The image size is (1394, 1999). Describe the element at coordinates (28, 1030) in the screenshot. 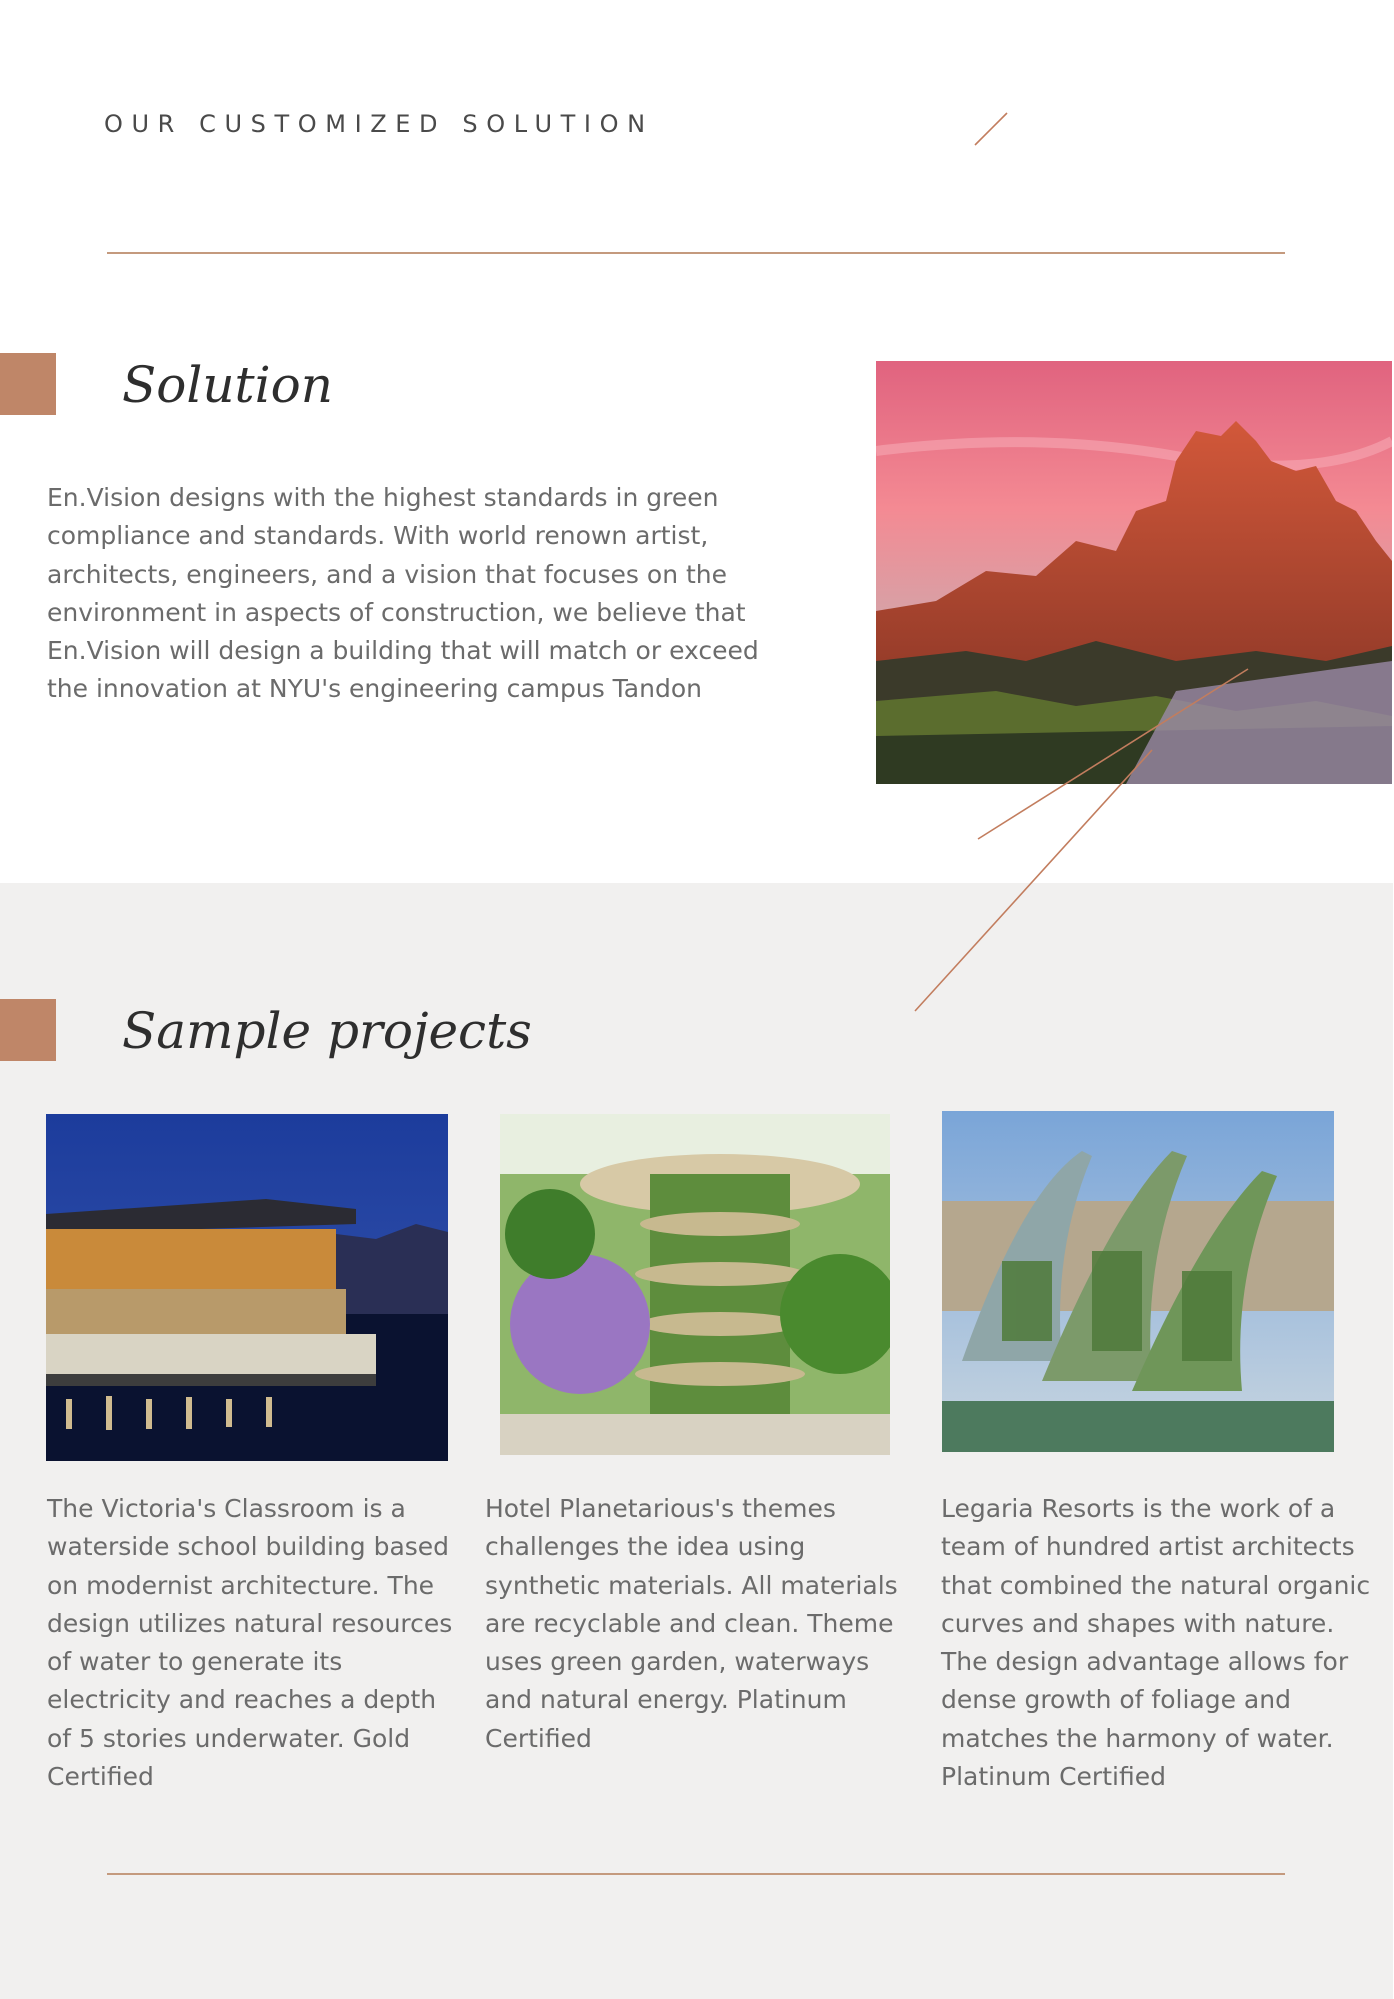

I see `sample-projects-marker` at that location.